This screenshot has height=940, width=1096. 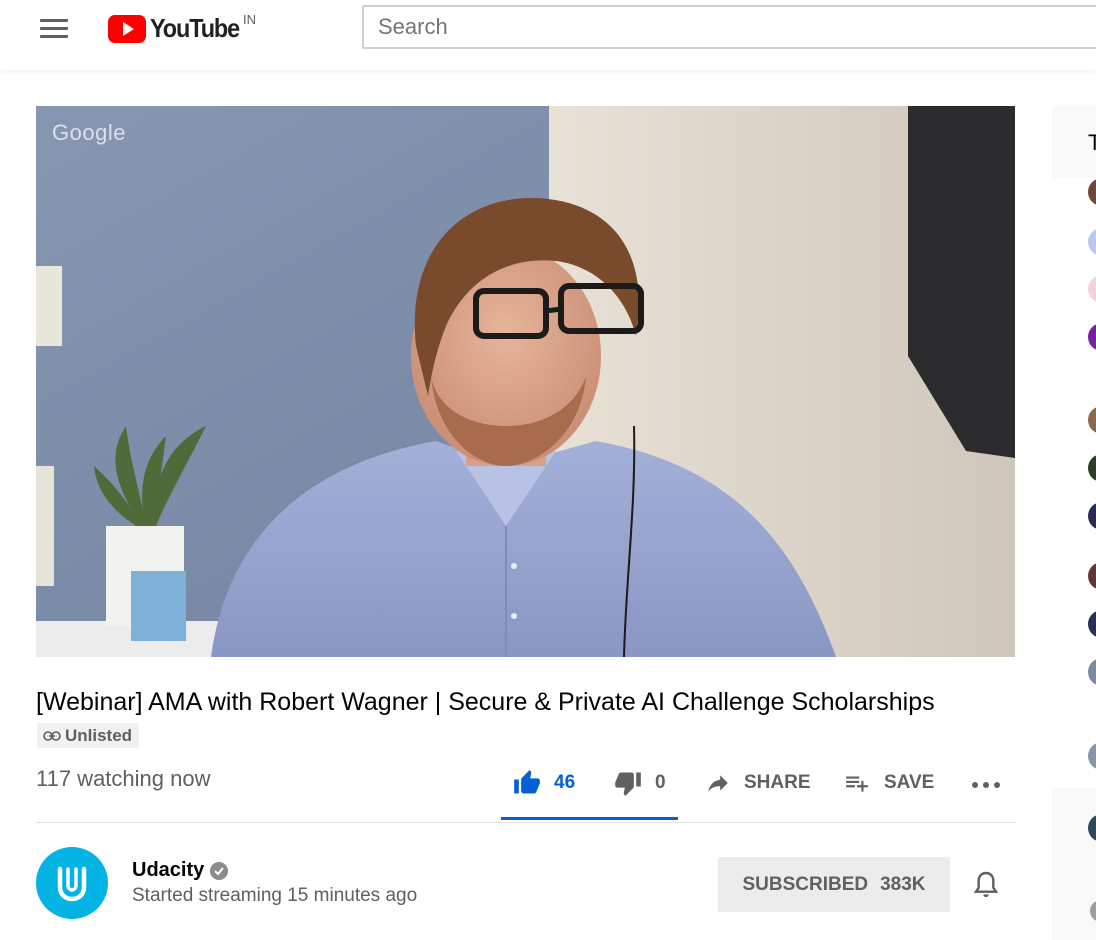 I want to click on stream-start-text: Started streaming 15 minutes ago, so click(x=275, y=895).